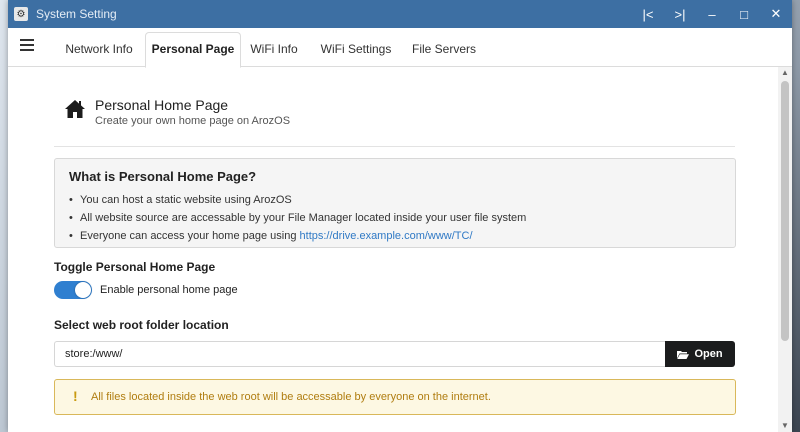  I want to click on scrollbar: ▲ ▼, so click(785, 249).